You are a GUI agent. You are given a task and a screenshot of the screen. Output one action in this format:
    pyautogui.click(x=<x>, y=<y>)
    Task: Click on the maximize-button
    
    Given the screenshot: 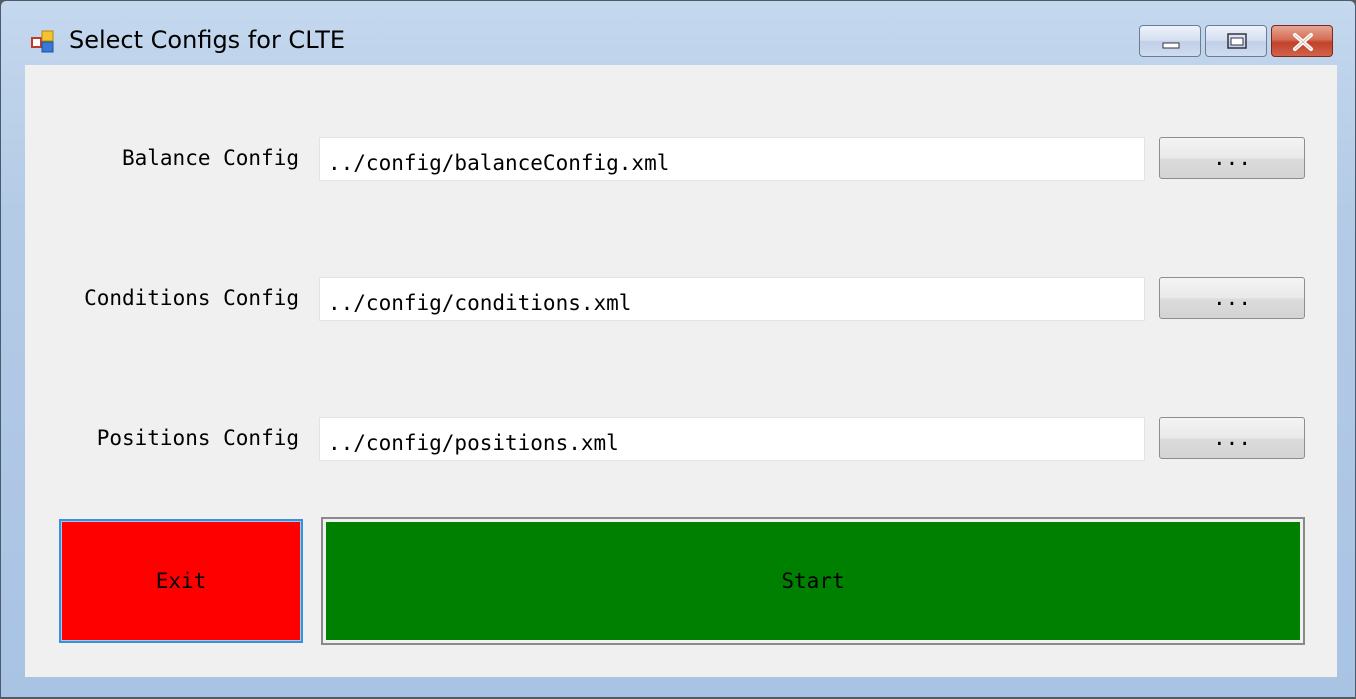 What is the action you would take?
    pyautogui.click(x=1236, y=41)
    